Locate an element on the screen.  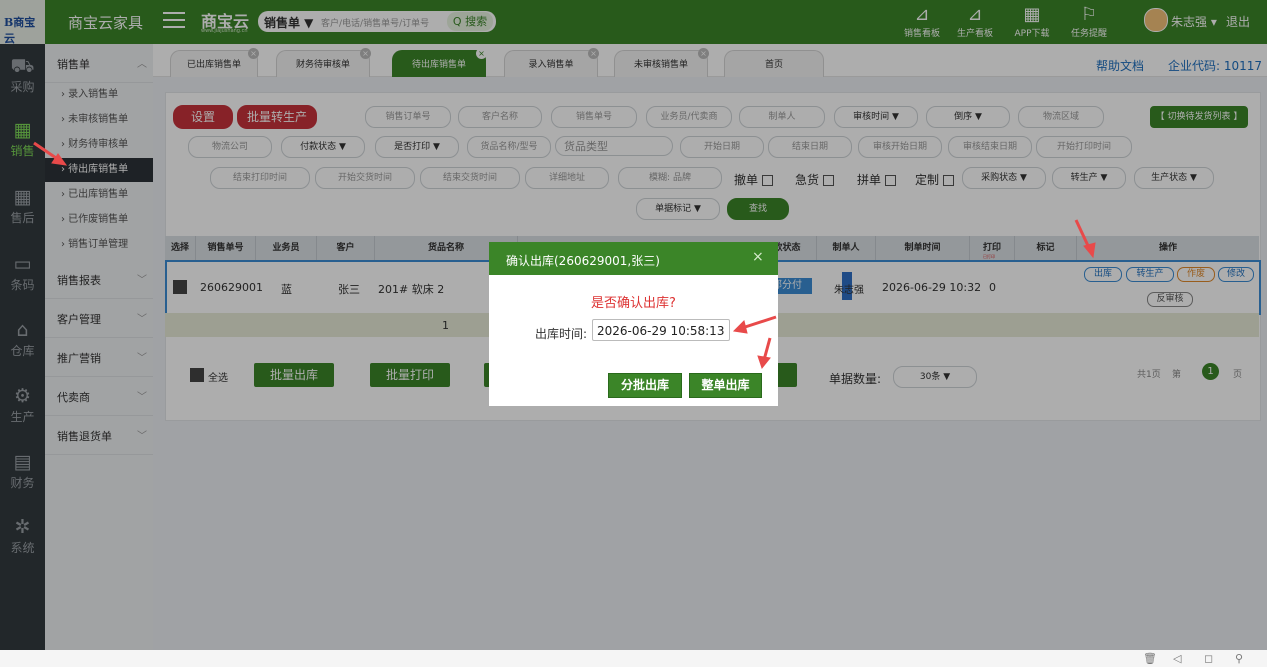
search-icon: ⚲ is located at coordinates (1239, 658).